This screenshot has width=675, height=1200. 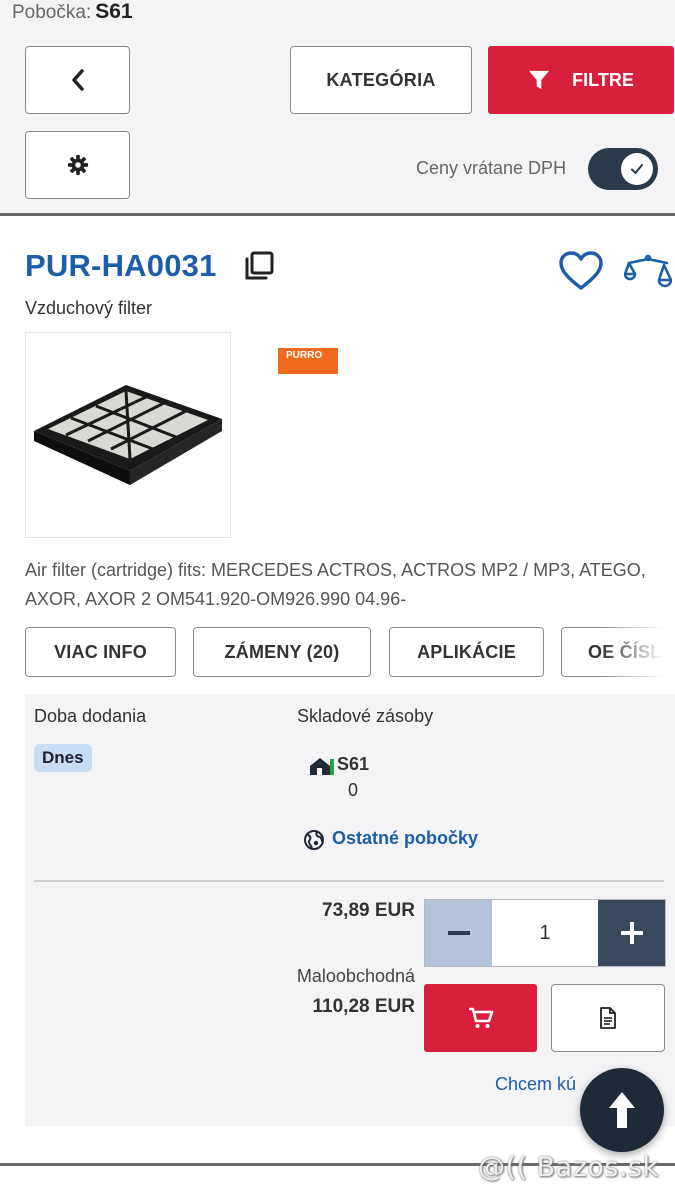 I want to click on delivery-label: Doba dodania, so click(x=90, y=716).